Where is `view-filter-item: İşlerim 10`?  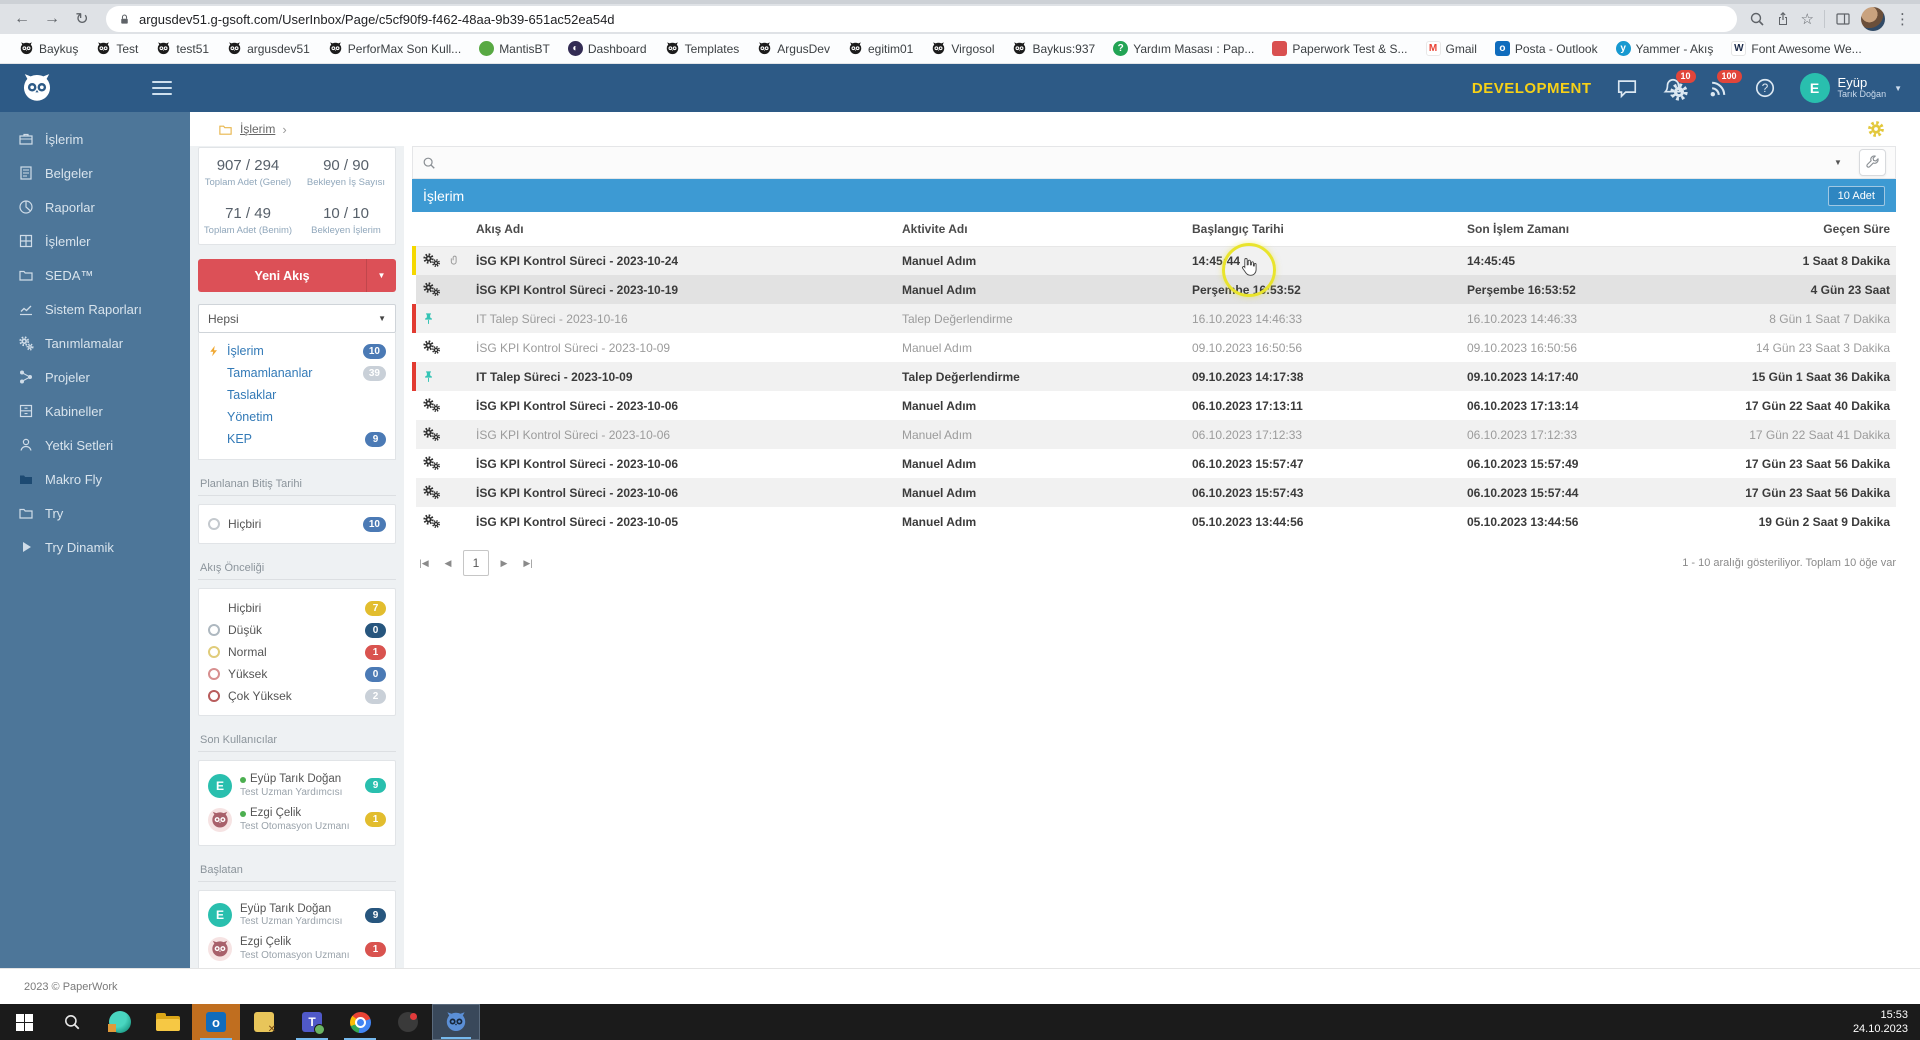
view-filter-item: İşlerim 10 is located at coordinates (297, 351).